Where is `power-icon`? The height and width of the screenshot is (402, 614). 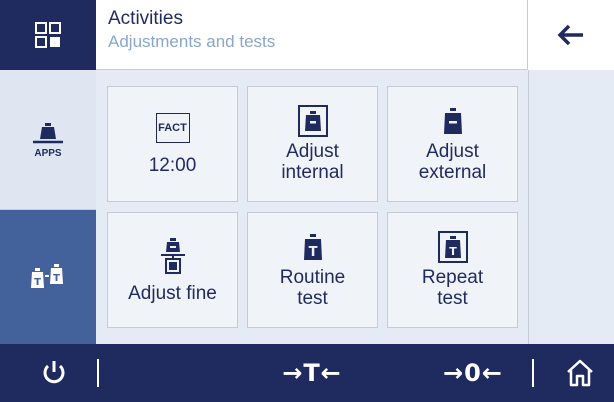
power-icon is located at coordinates (54, 372).